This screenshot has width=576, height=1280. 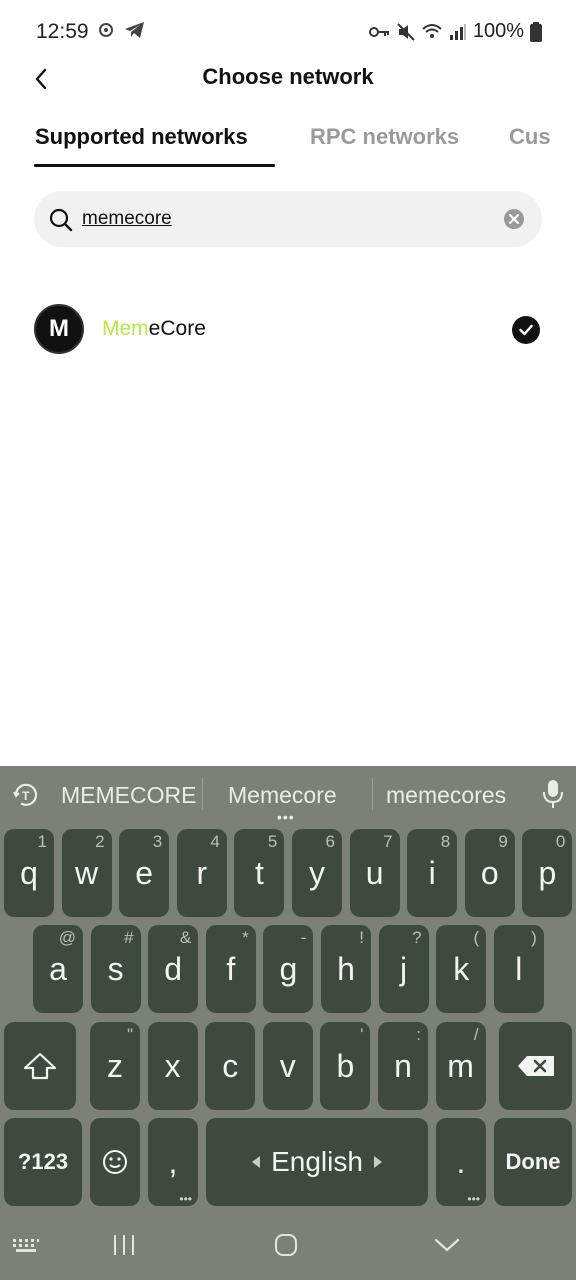 I want to click on backspace-key, so click(x=535, y=1066).